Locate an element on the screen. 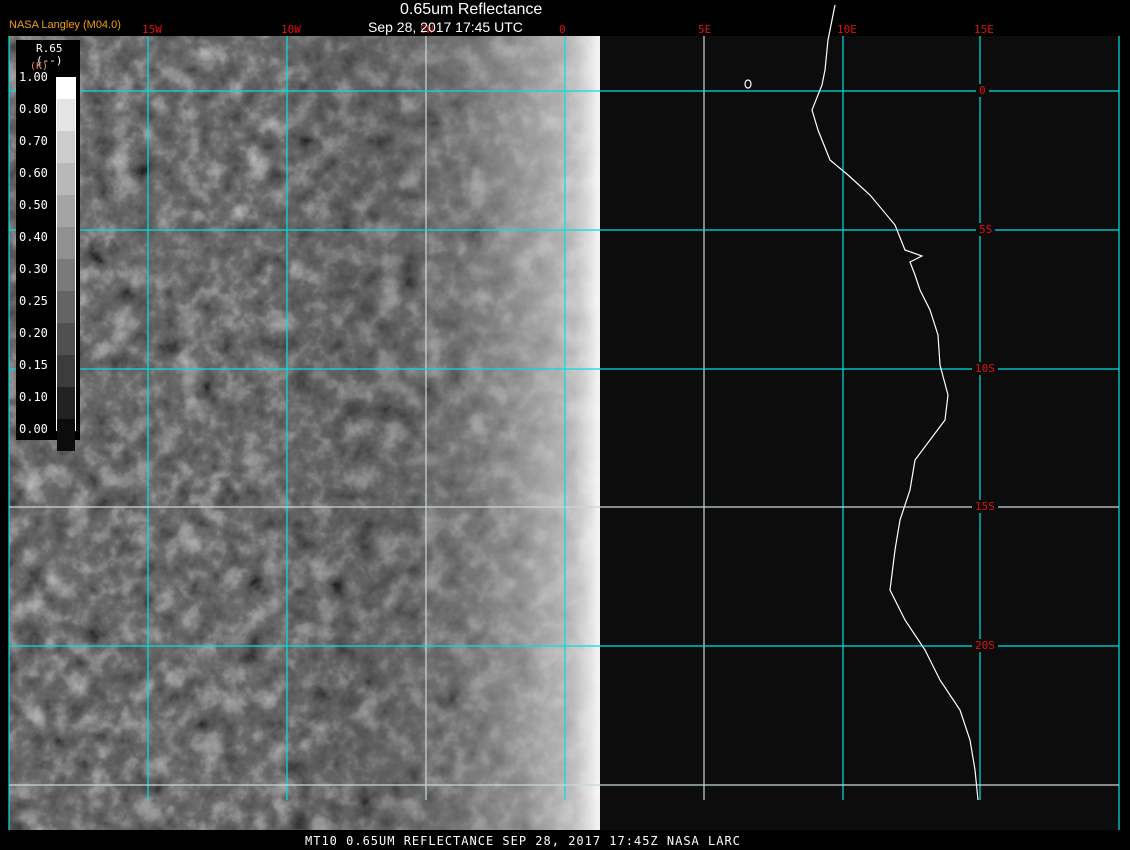 The width and height of the screenshot is (1130, 850). legend-level-label: 0.60 is located at coordinates (33, 173).